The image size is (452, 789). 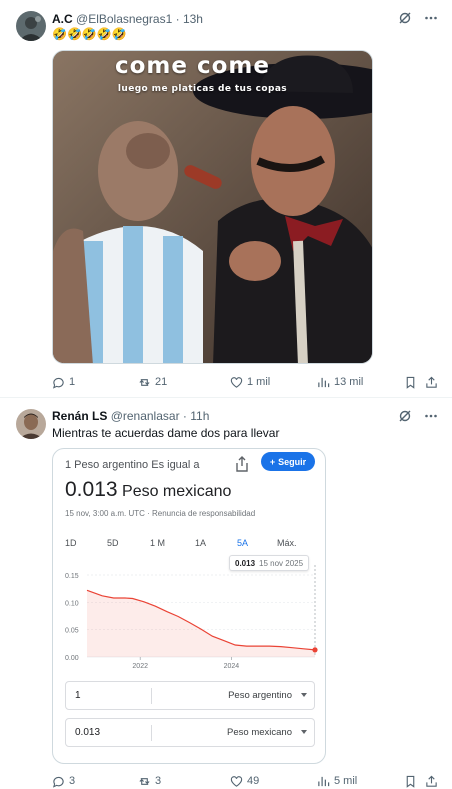 I want to click on range-tab: 1A, so click(x=200, y=543).